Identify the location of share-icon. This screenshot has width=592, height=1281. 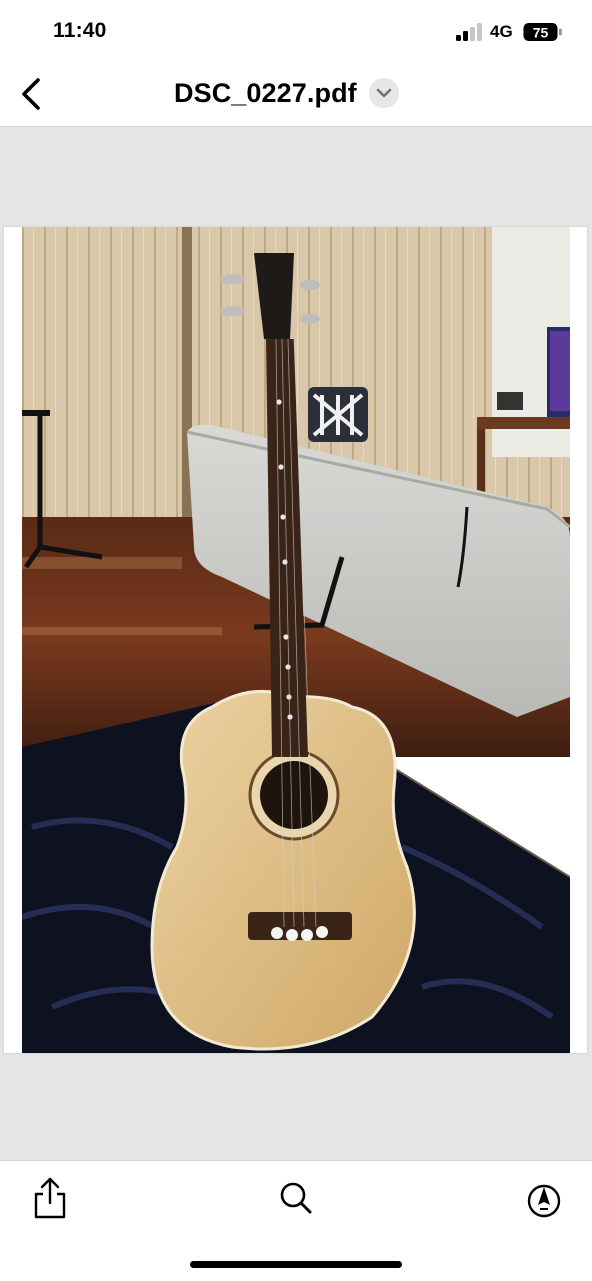
(50, 1198).